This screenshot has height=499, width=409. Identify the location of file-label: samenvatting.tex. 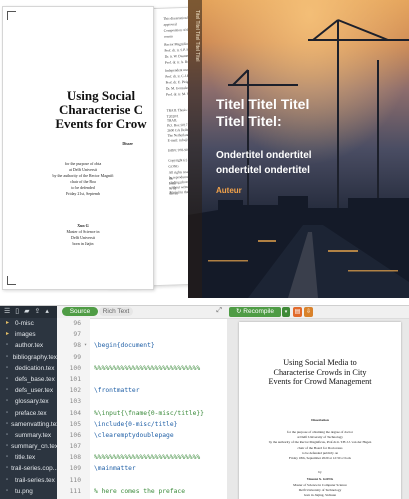
(34, 424).